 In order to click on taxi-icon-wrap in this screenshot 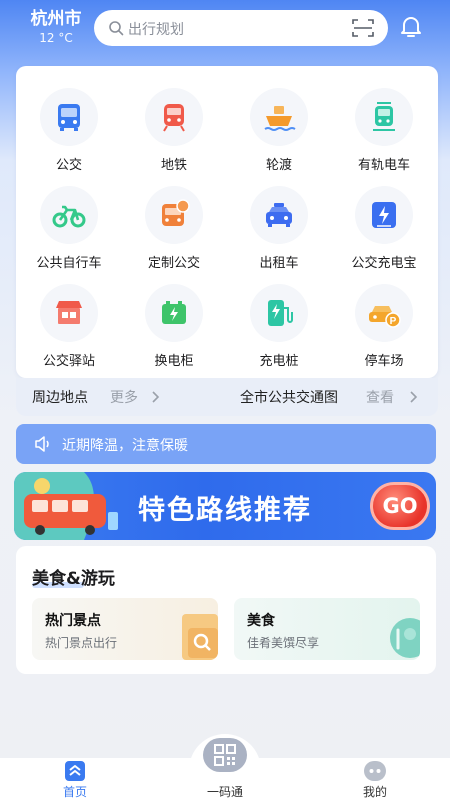, I will do `click(279, 215)`.